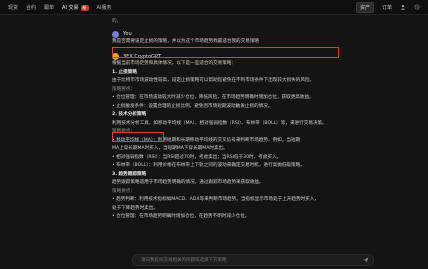 The height and width of the screenshot is (269, 428). Describe the element at coordinates (129, 114) in the screenshot. I see `section-title: 2. 技术分析策略` at that location.